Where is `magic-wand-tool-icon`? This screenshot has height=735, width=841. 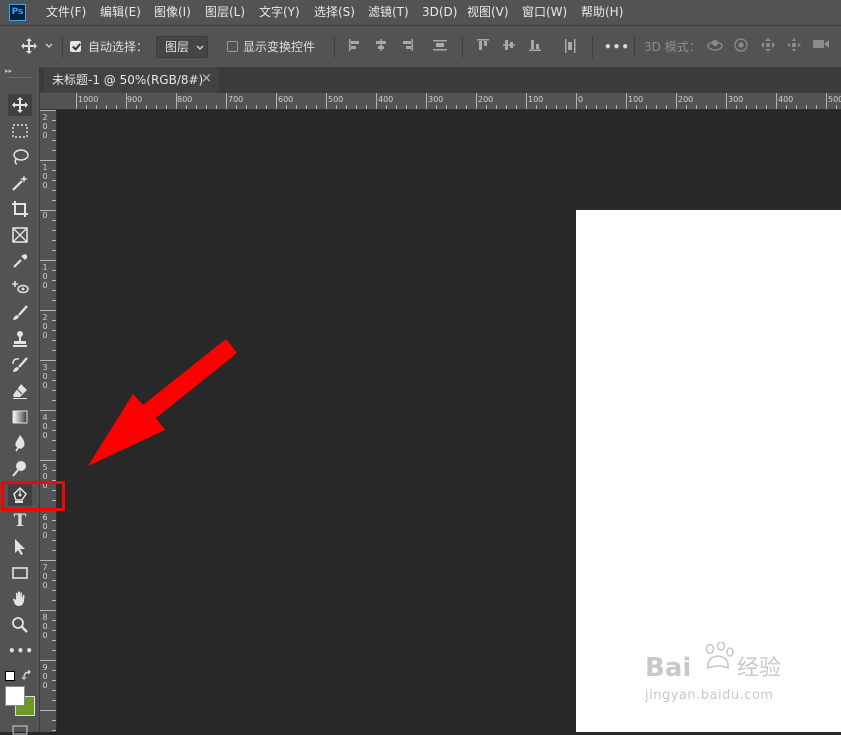 magic-wand-tool-icon is located at coordinates (20, 183).